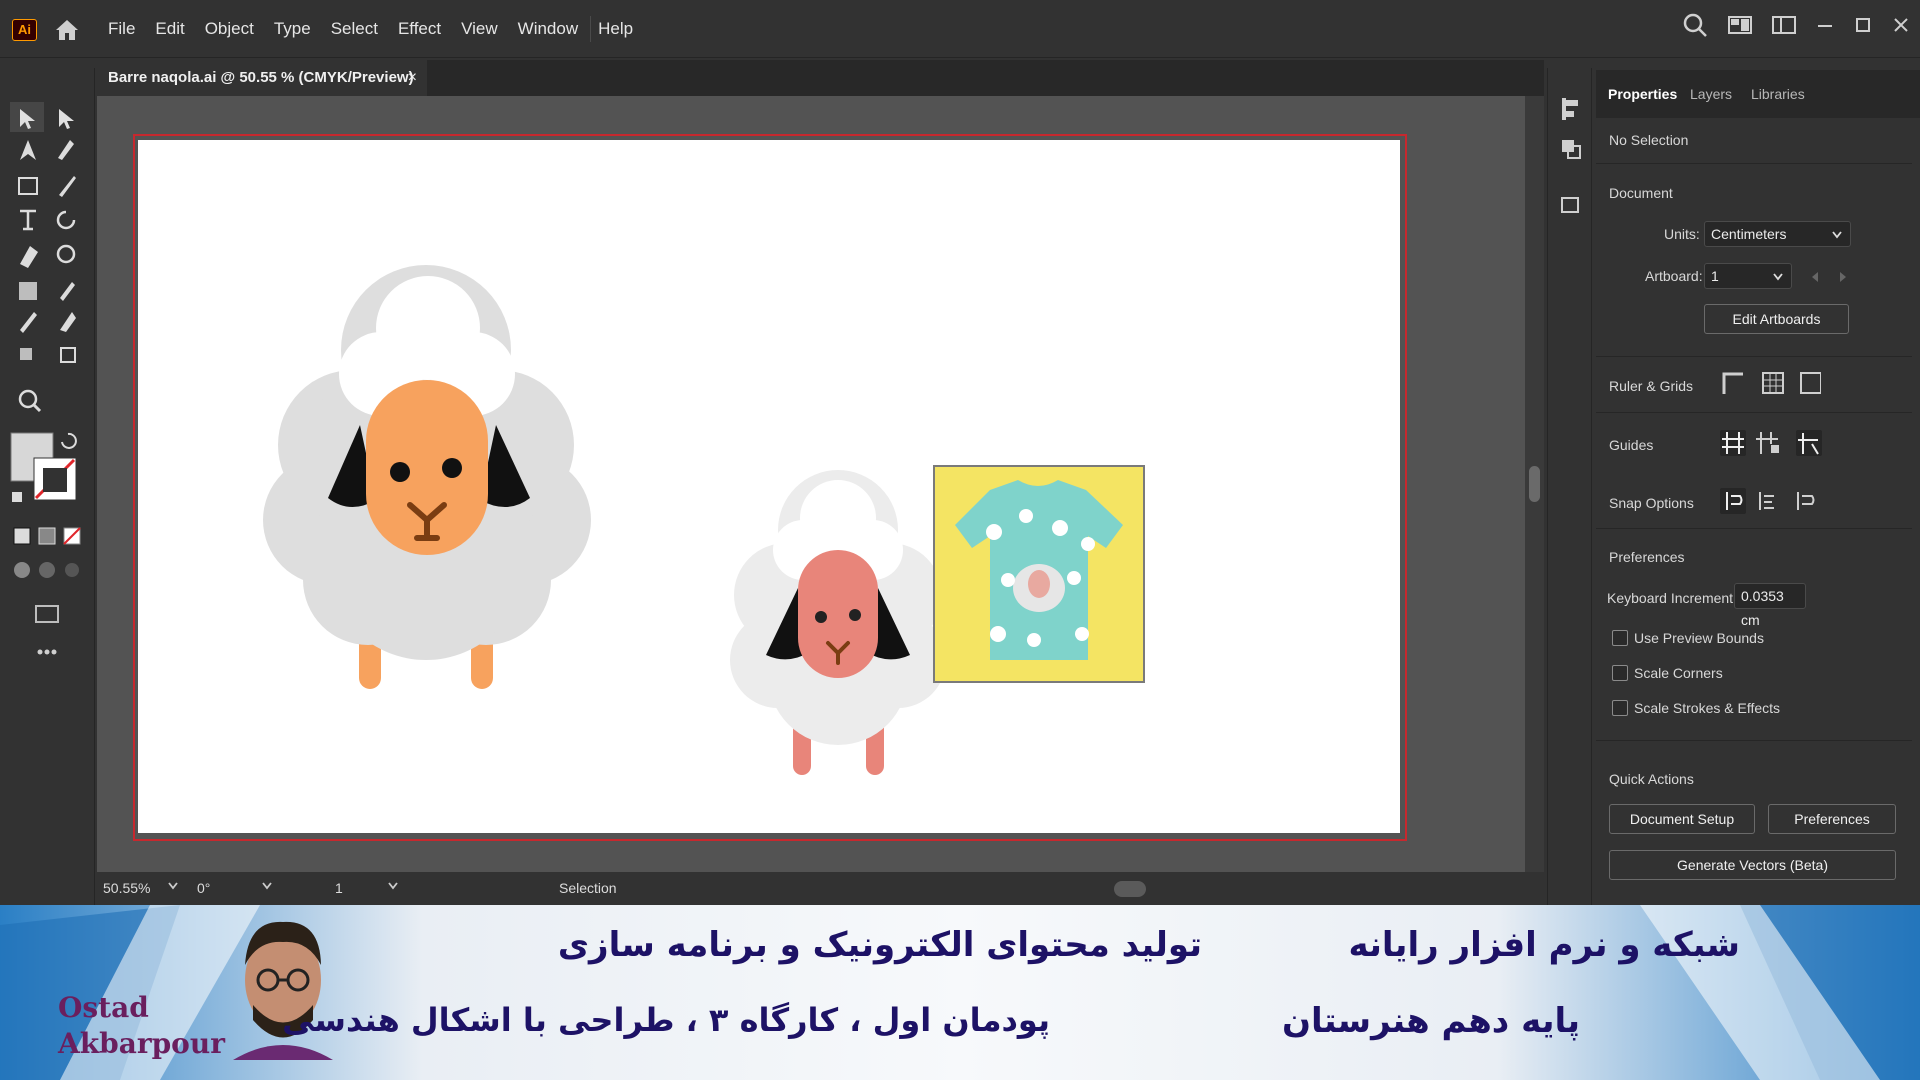 This screenshot has width=1920, height=1080. I want to click on gradient-tool-icon, so click(28, 291).